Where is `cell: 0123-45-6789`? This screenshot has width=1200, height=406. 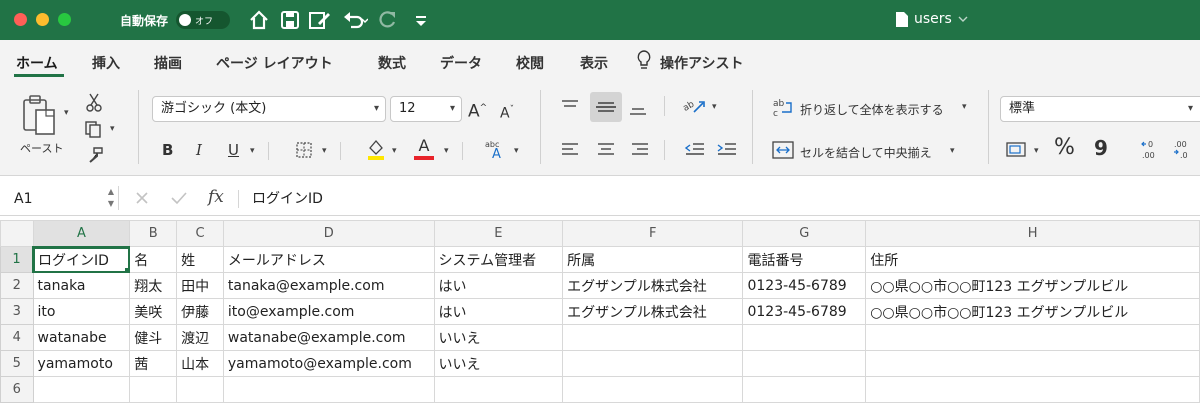
cell: 0123-45-6789 is located at coordinates (804, 311).